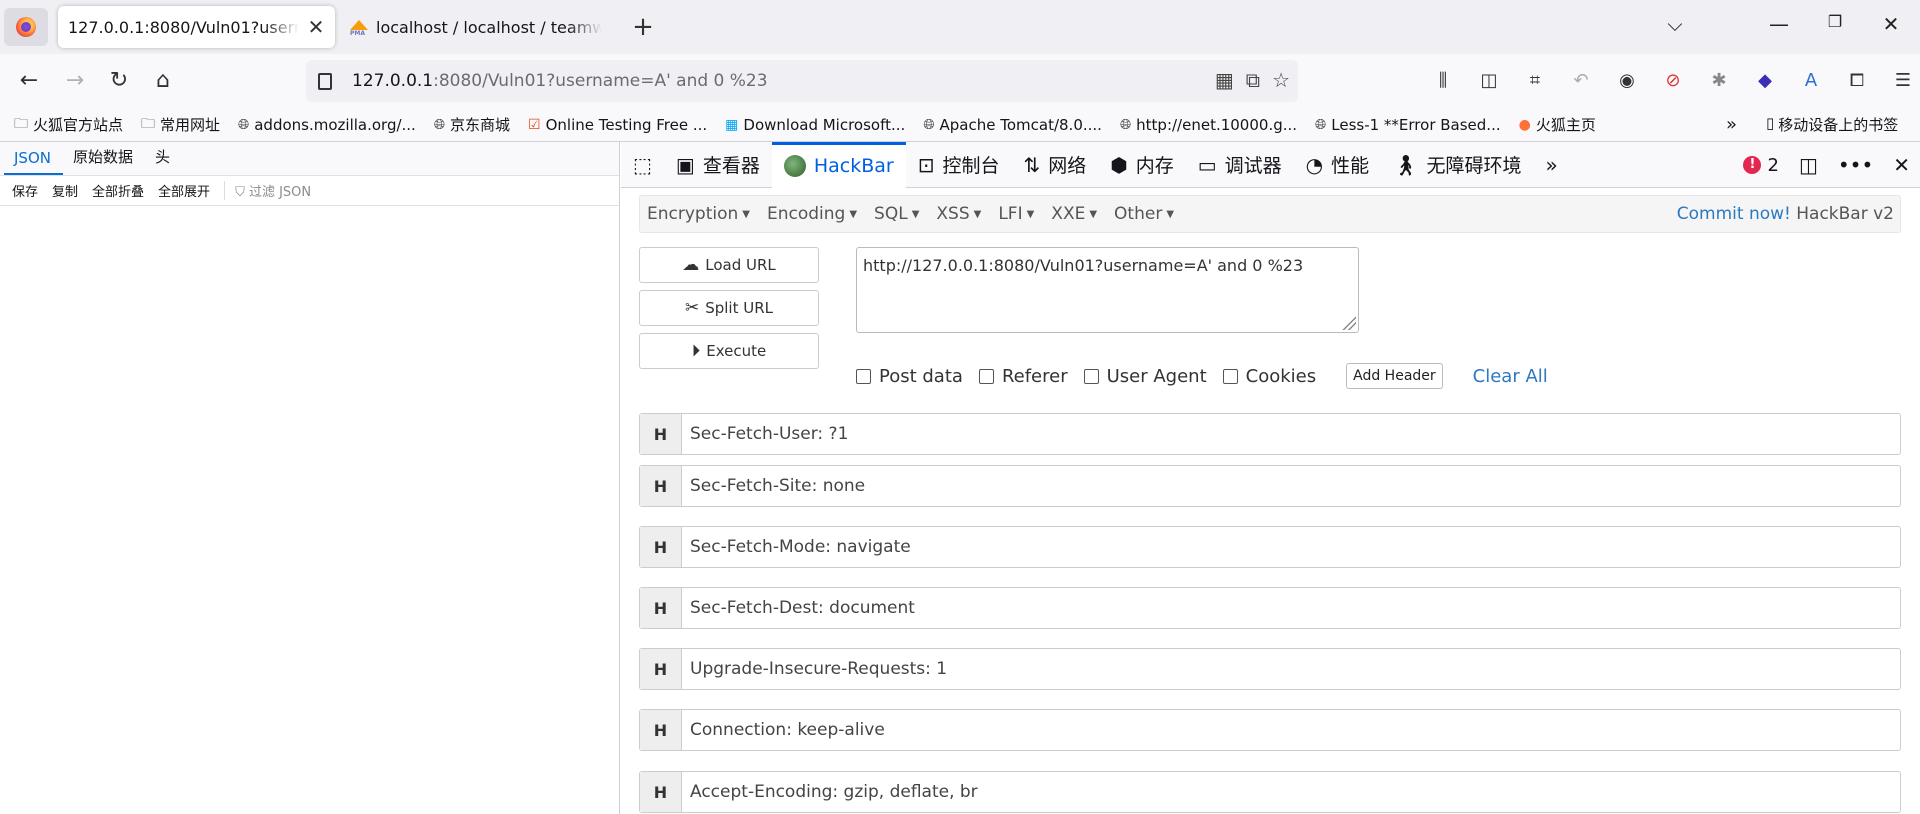  I want to click on tab-debugger: ▭ 调试器, so click(1240, 165).